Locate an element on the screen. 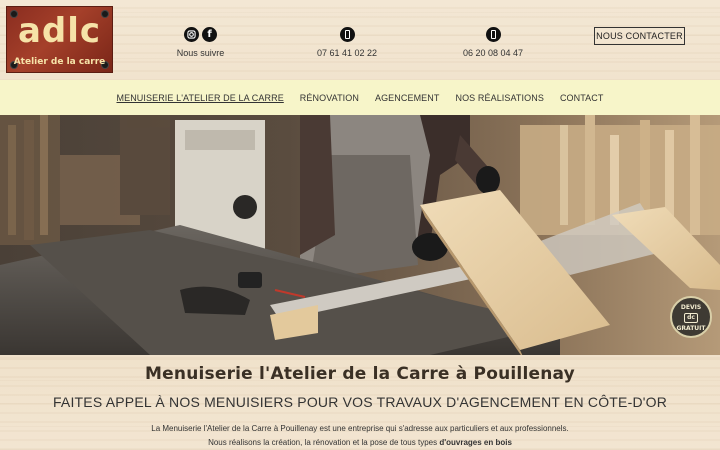  phone-number-2: 06 20 08 04 47 is located at coordinates (493, 53).